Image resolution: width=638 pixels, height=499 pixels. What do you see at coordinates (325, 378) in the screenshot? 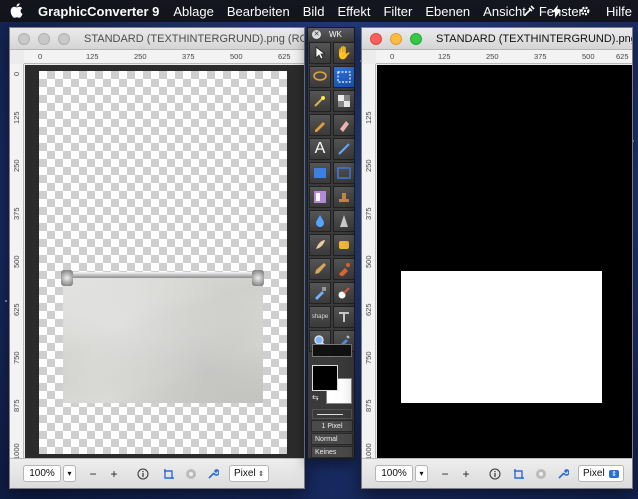
I see `foreground-color-swatch-front` at bounding box center [325, 378].